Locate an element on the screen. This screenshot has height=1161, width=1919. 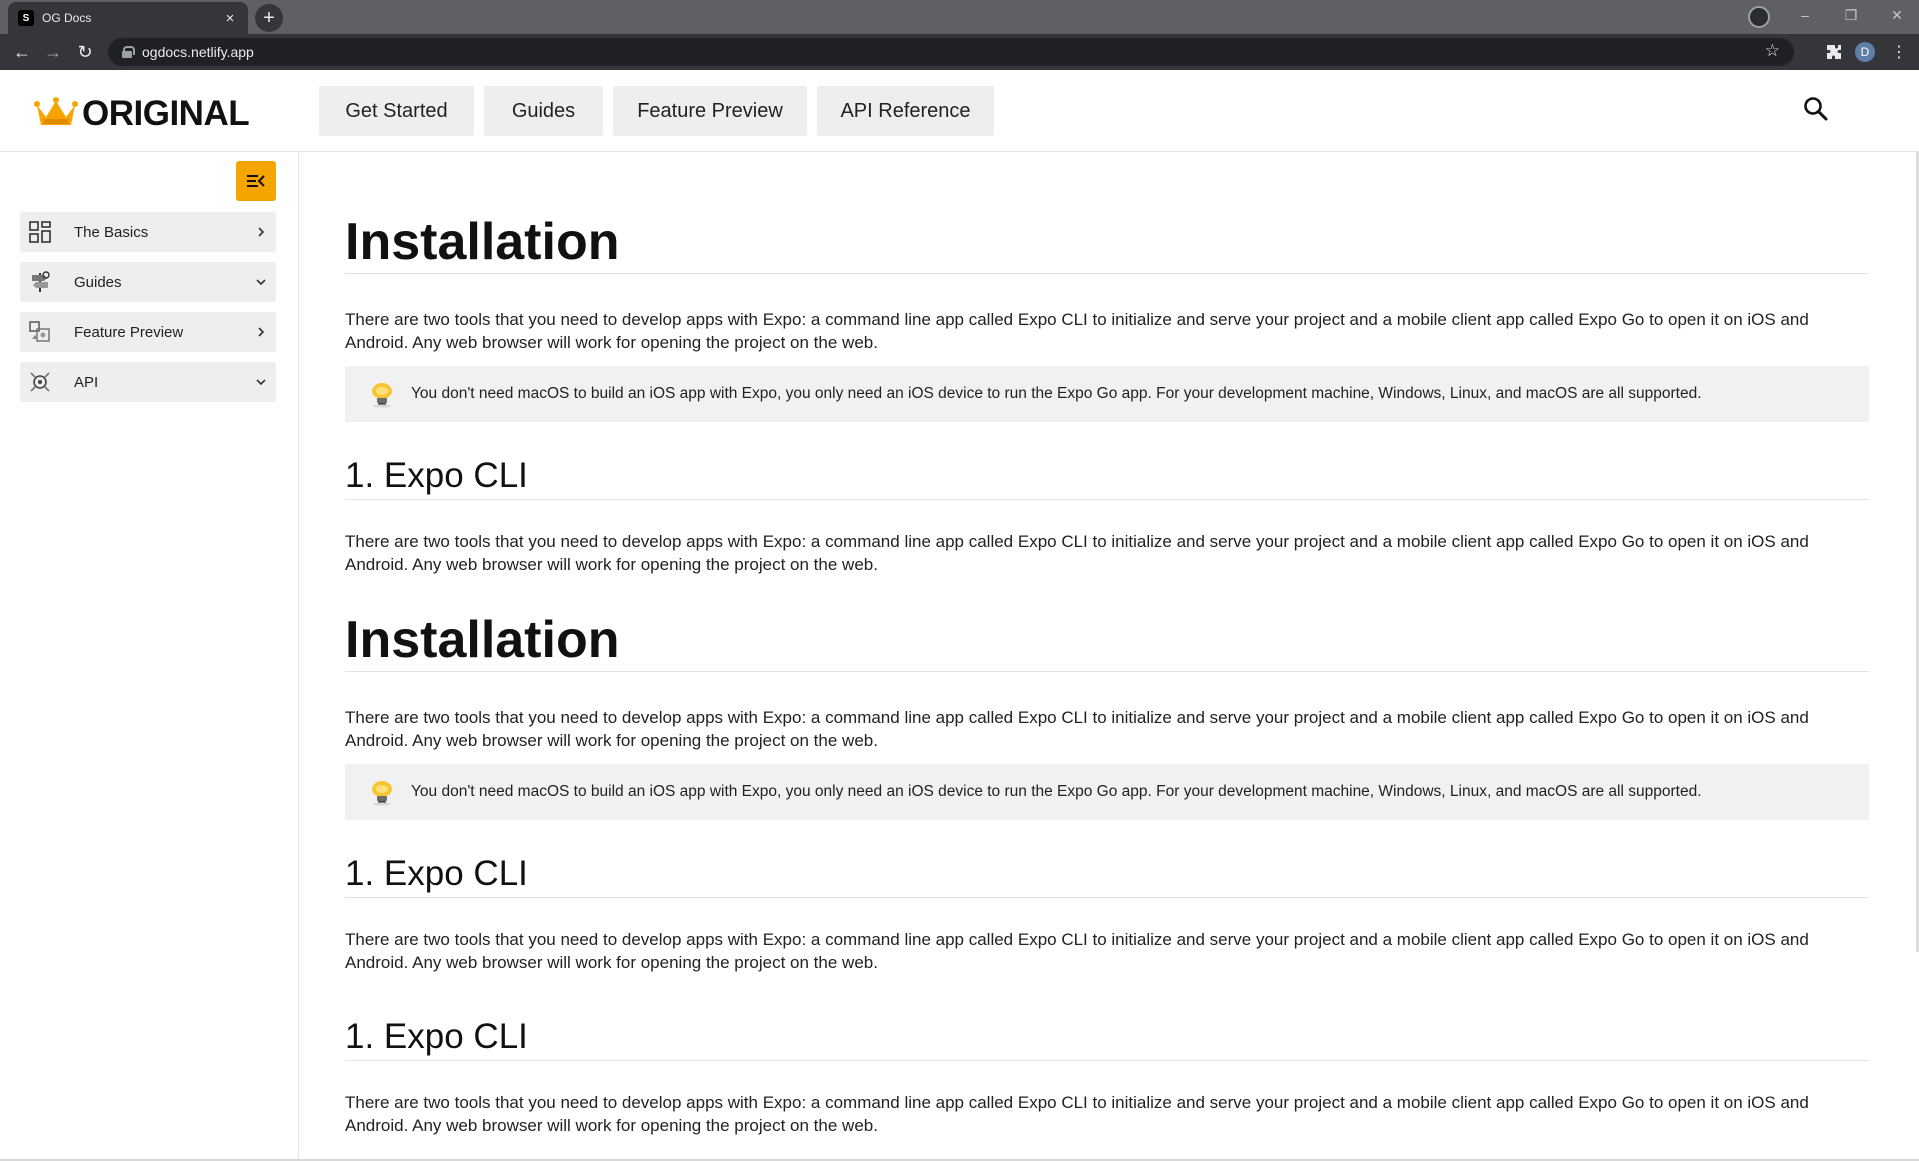
back-button: ← is located at coordinates (22, 52).